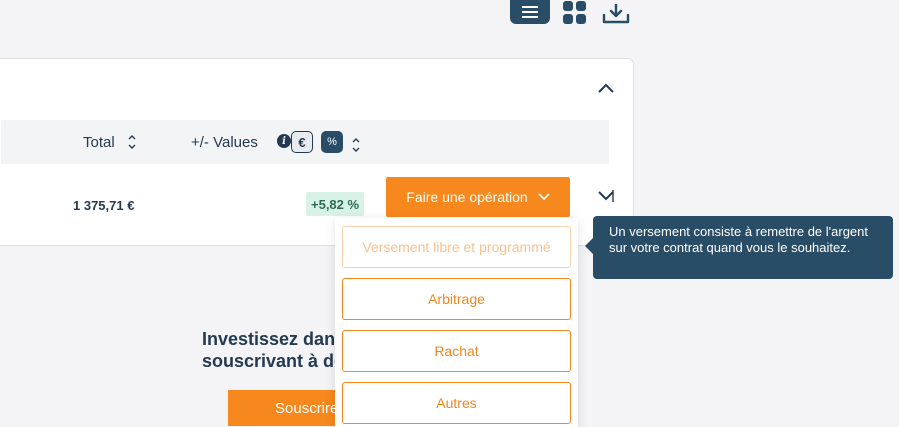 This screenshot has height=427, width=899. I want to click on list-view-button, so click(530, 12).